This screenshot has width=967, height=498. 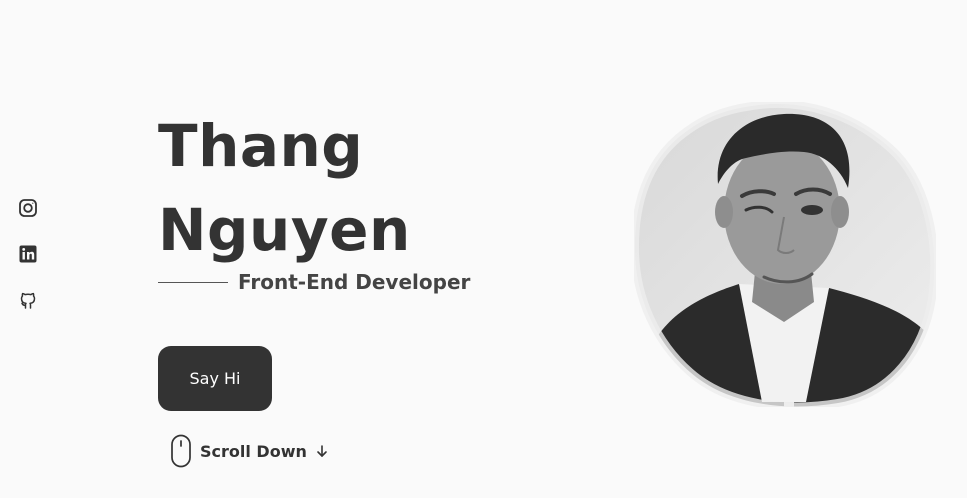 I want to click on subtitle-divider, so click(x=193, y=282).